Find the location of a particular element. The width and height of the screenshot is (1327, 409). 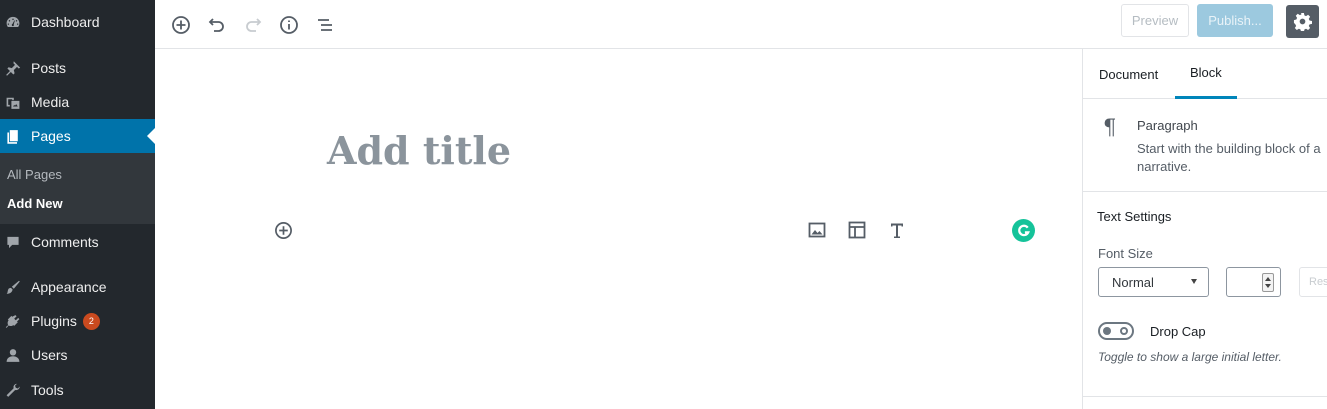

content-info-button is located at coordinates (289, 25).